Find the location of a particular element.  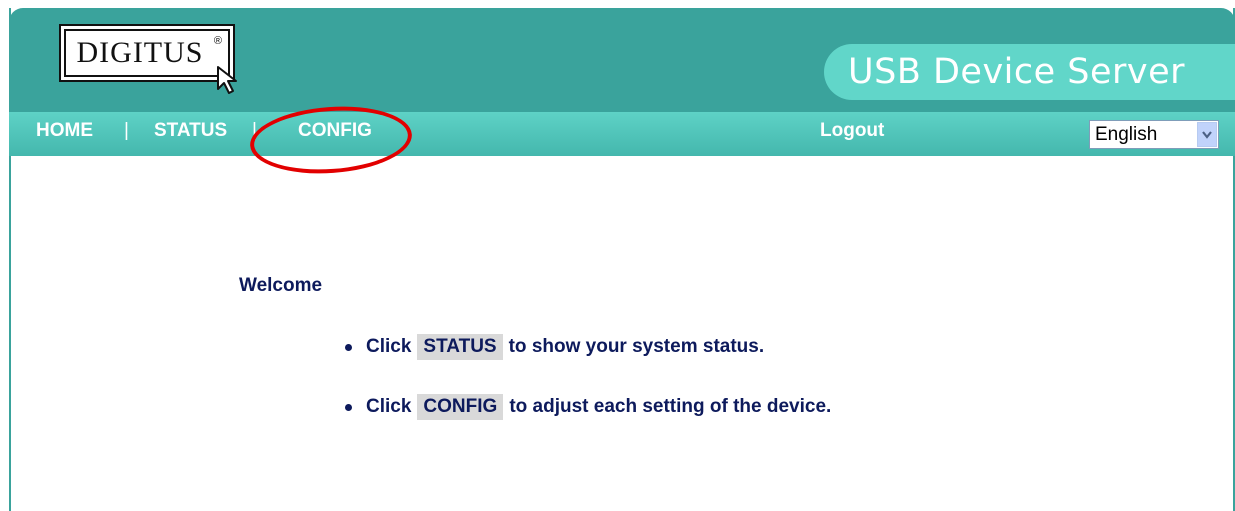

digitus-logo: DIGITUS ® is located at coordinates (148, 59).